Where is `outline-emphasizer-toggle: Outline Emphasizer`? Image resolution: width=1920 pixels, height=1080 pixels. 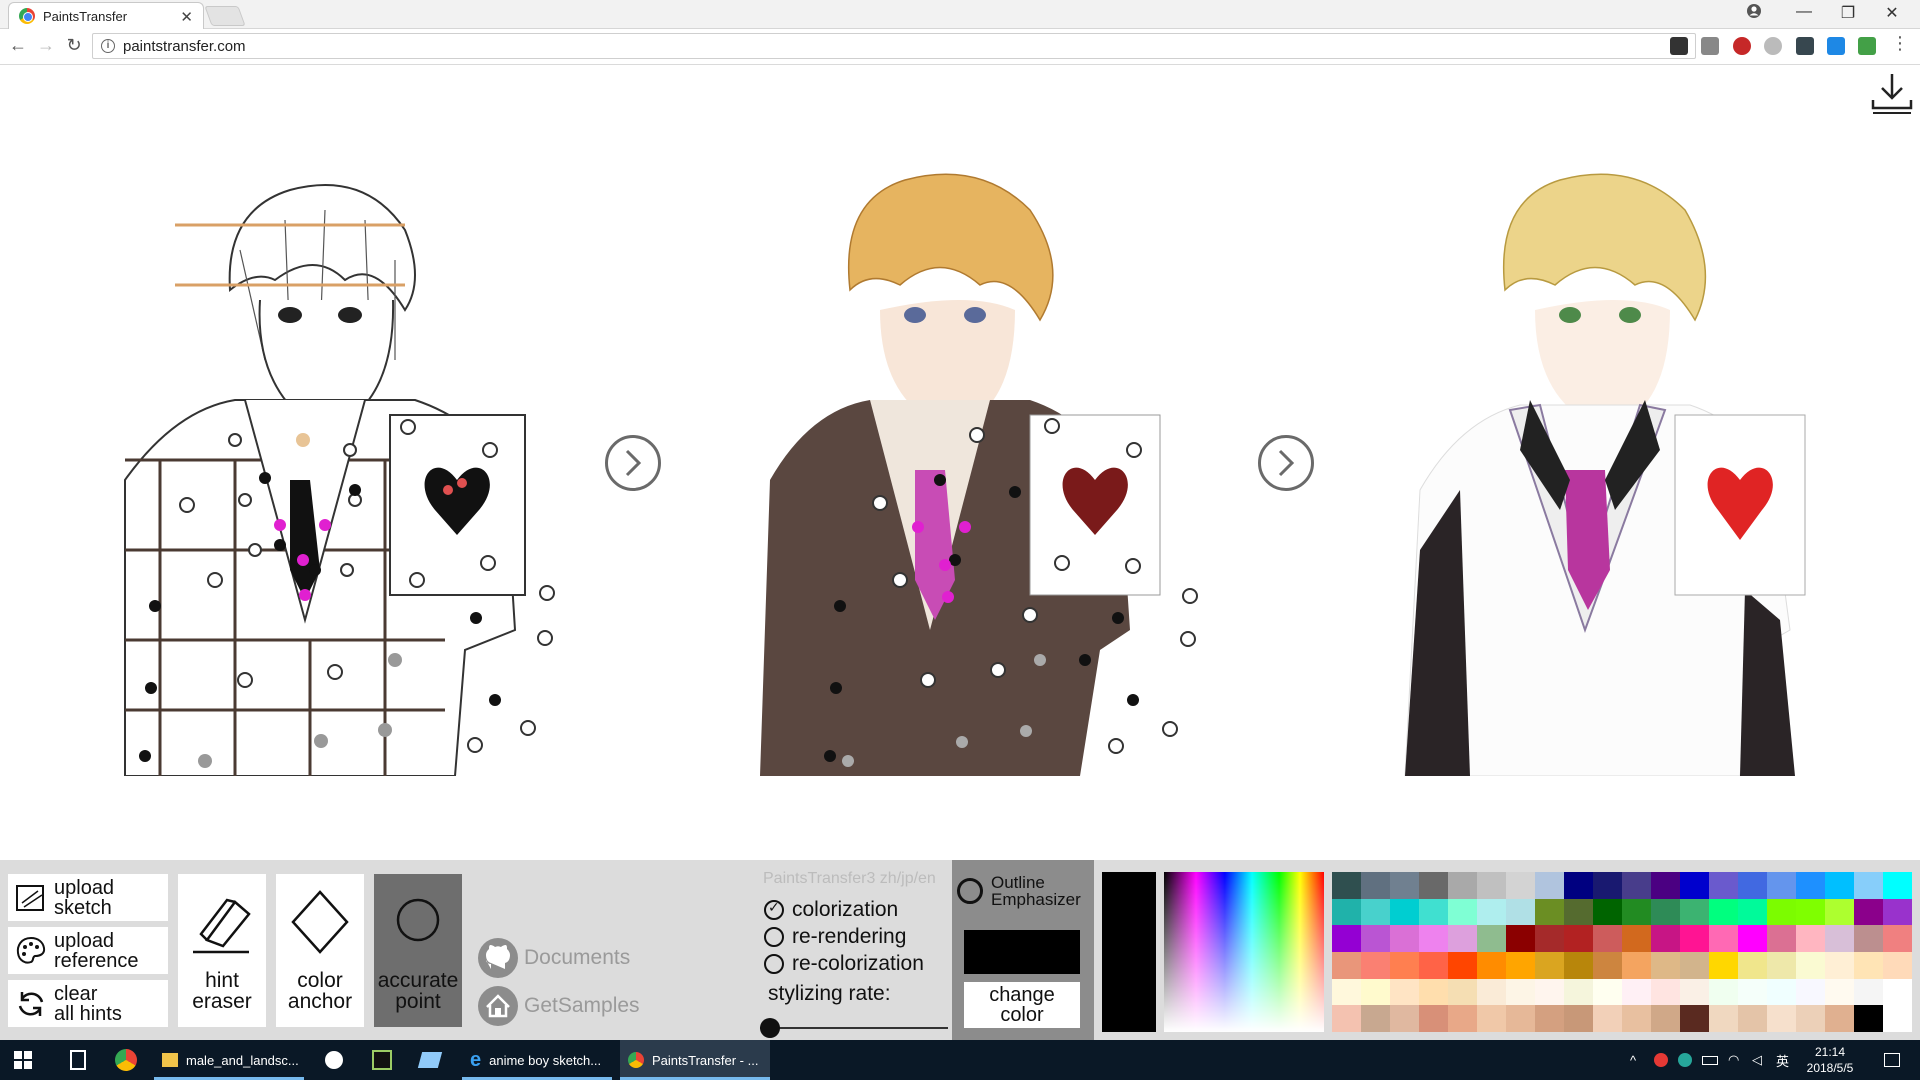
outline-emphasizer-toggle: Outline Emphasizer is located at coordinates (1019, 891).